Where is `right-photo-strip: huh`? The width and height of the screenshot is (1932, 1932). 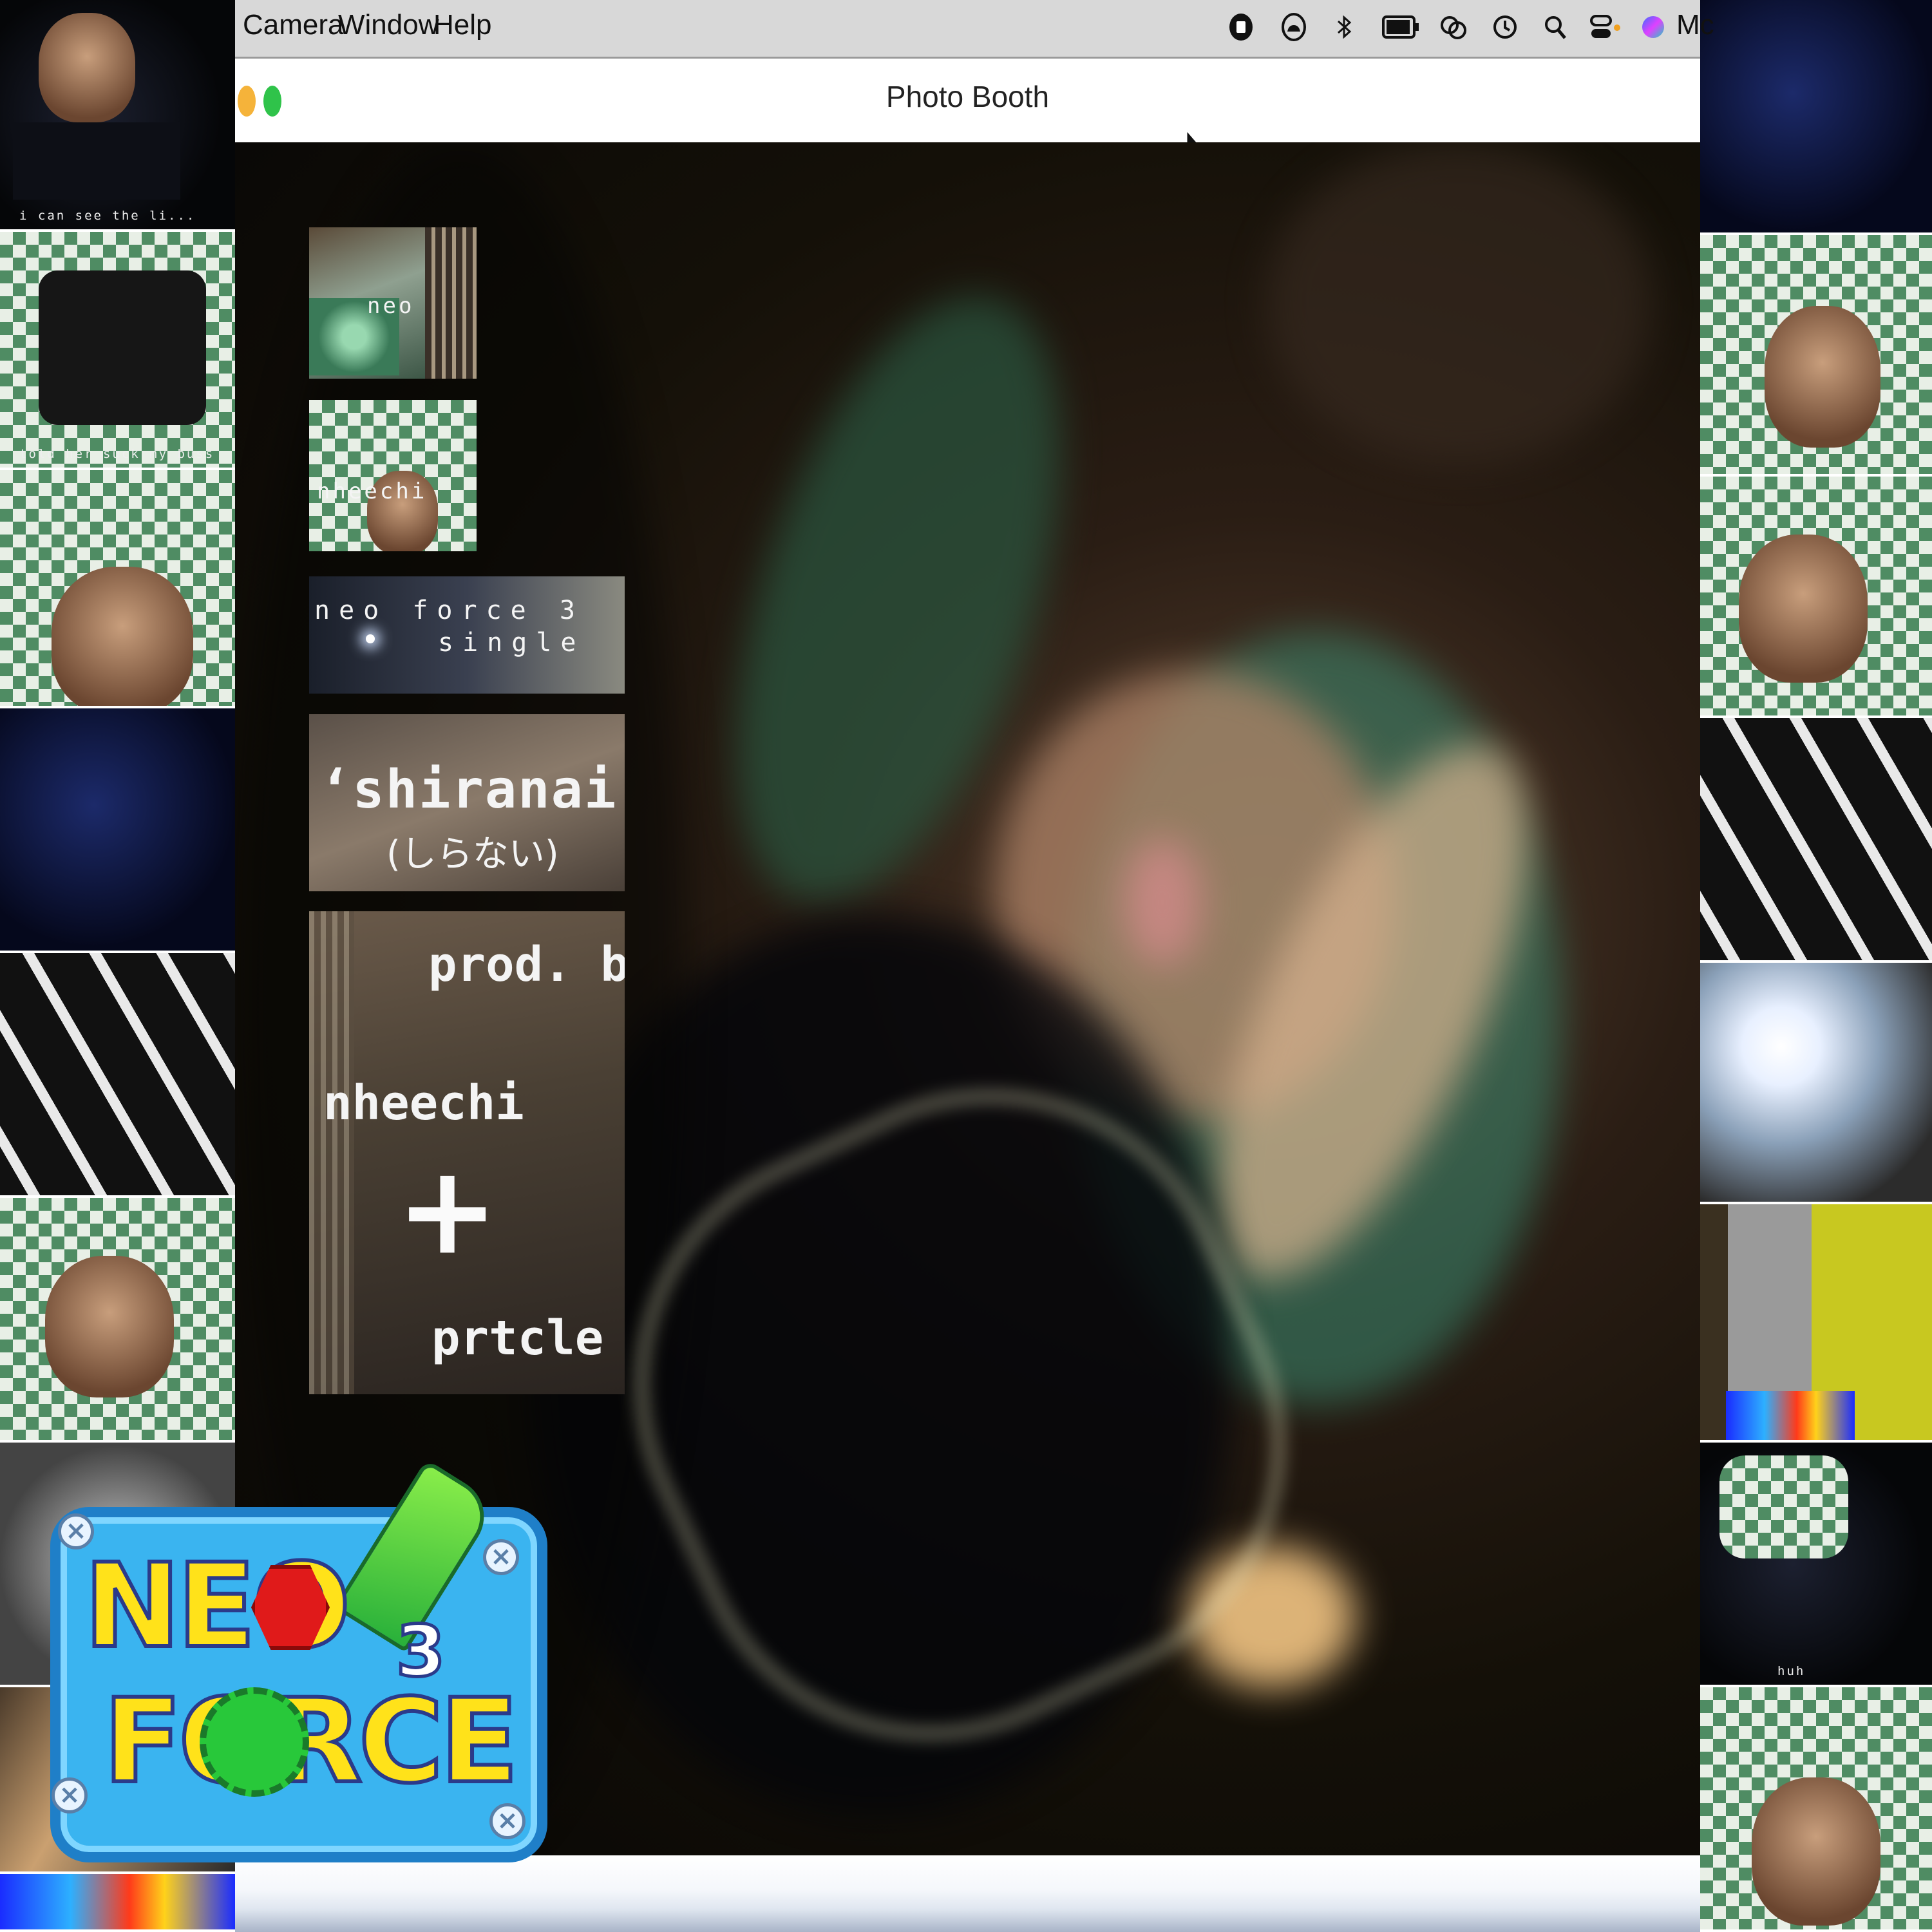
right-photo-strip: huh is located at coordinates (1816, 966).